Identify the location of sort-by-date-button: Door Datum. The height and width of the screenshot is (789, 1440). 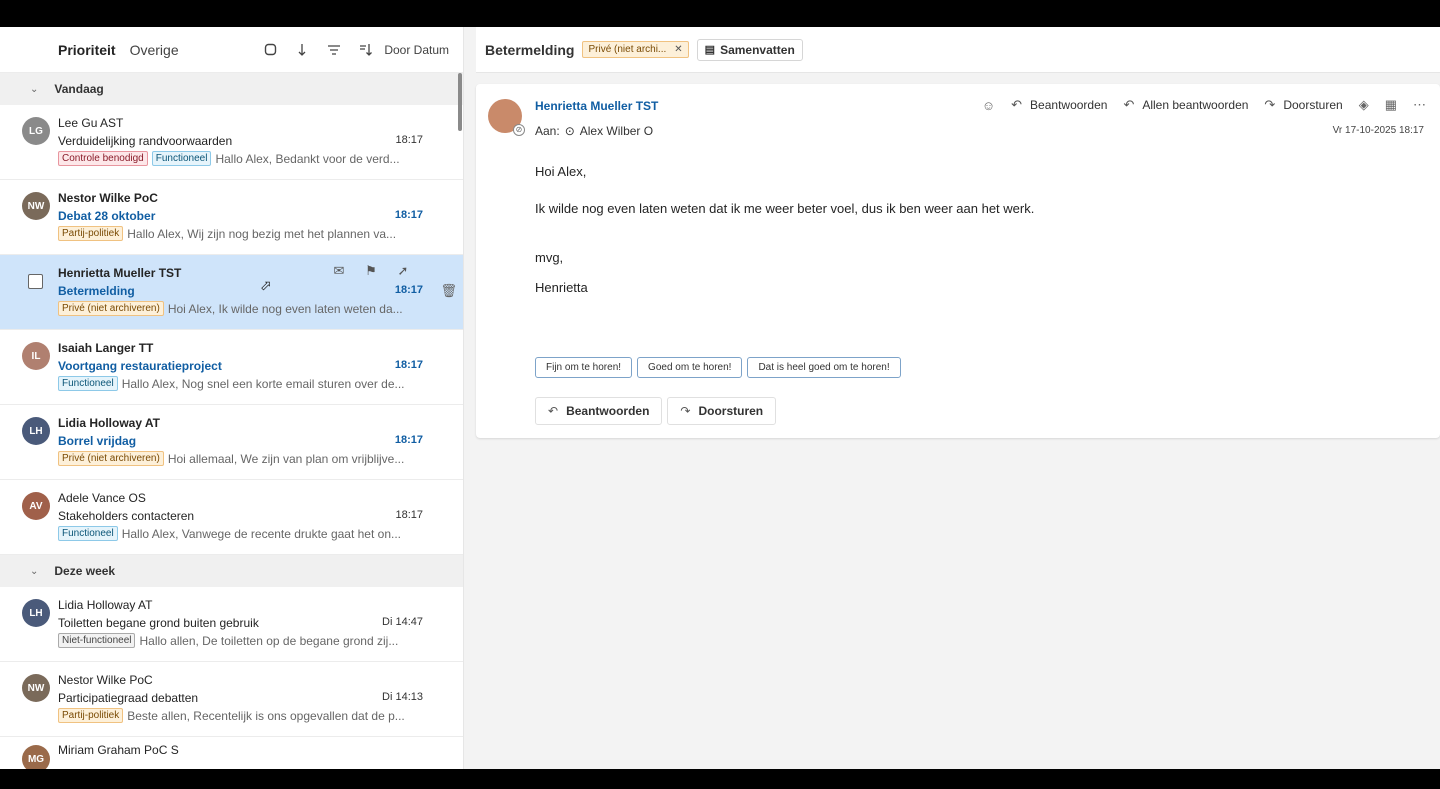
(416, 50).